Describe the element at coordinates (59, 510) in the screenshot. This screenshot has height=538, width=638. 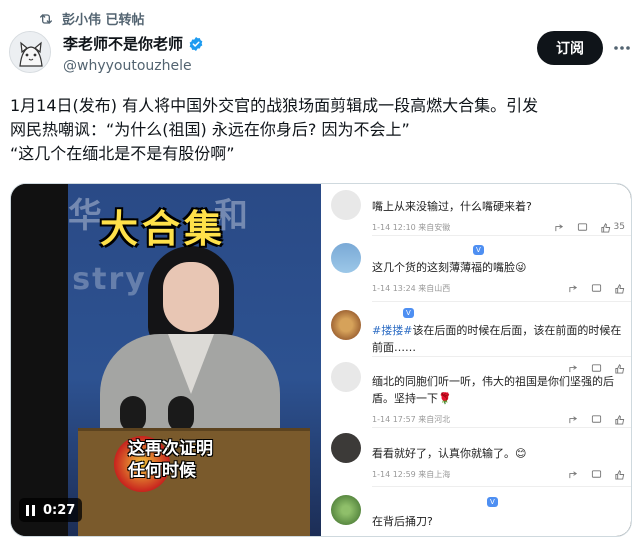
I see `video-time: 0:27` at that location.